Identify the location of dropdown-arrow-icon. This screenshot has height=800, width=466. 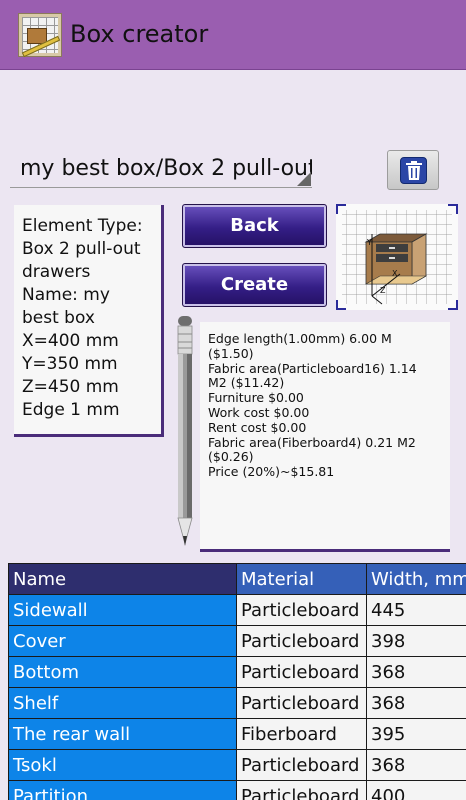
(304, 179).